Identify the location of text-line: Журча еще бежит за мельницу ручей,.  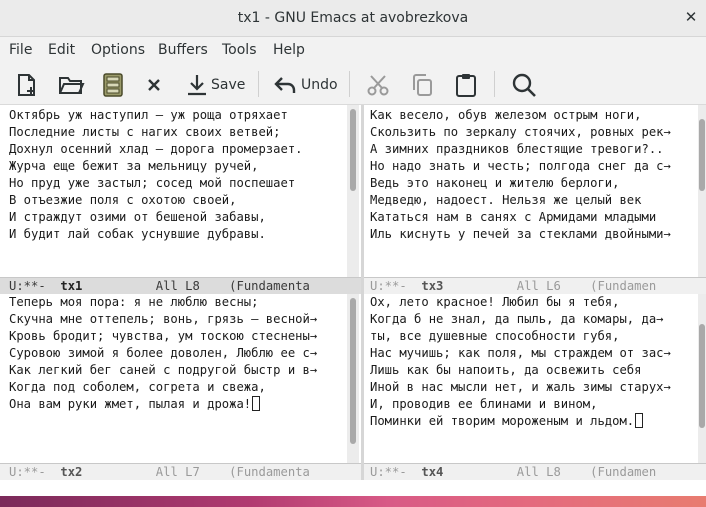
(177, 166).